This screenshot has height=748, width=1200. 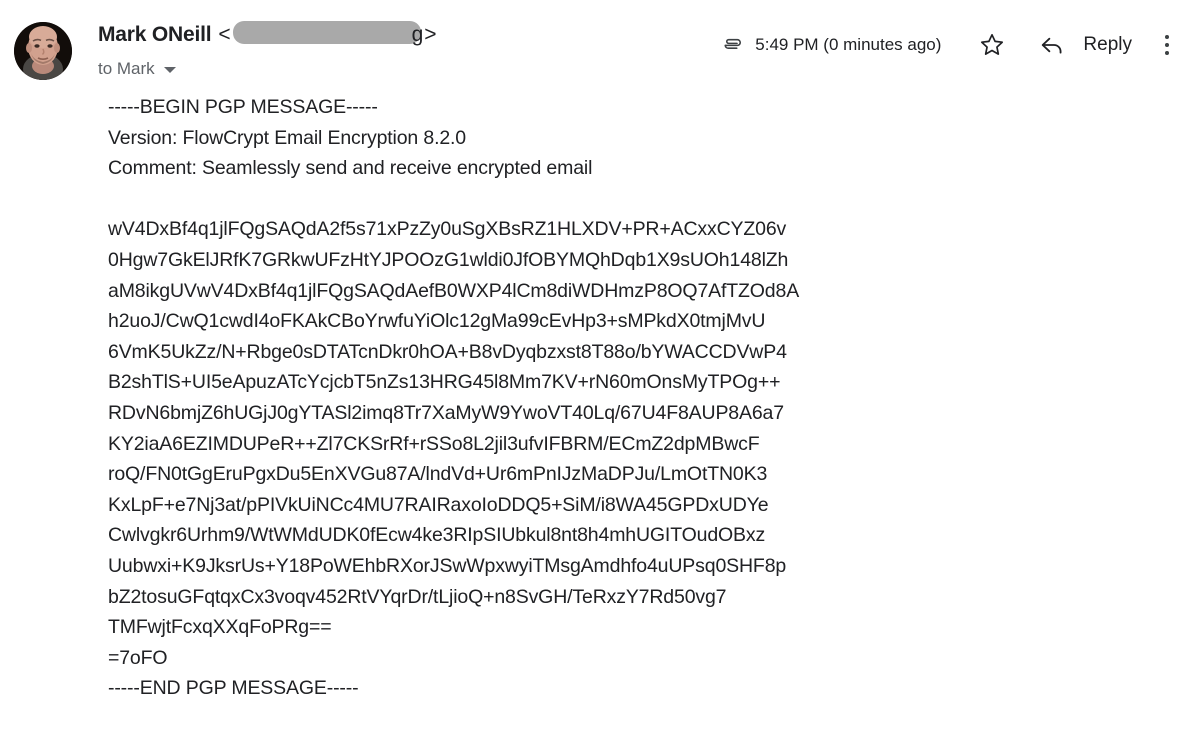 What do you see at coordinates (1107, 45) in the screenshot?
I see `reply-label: Reply` at bounding box center [1107, 45].